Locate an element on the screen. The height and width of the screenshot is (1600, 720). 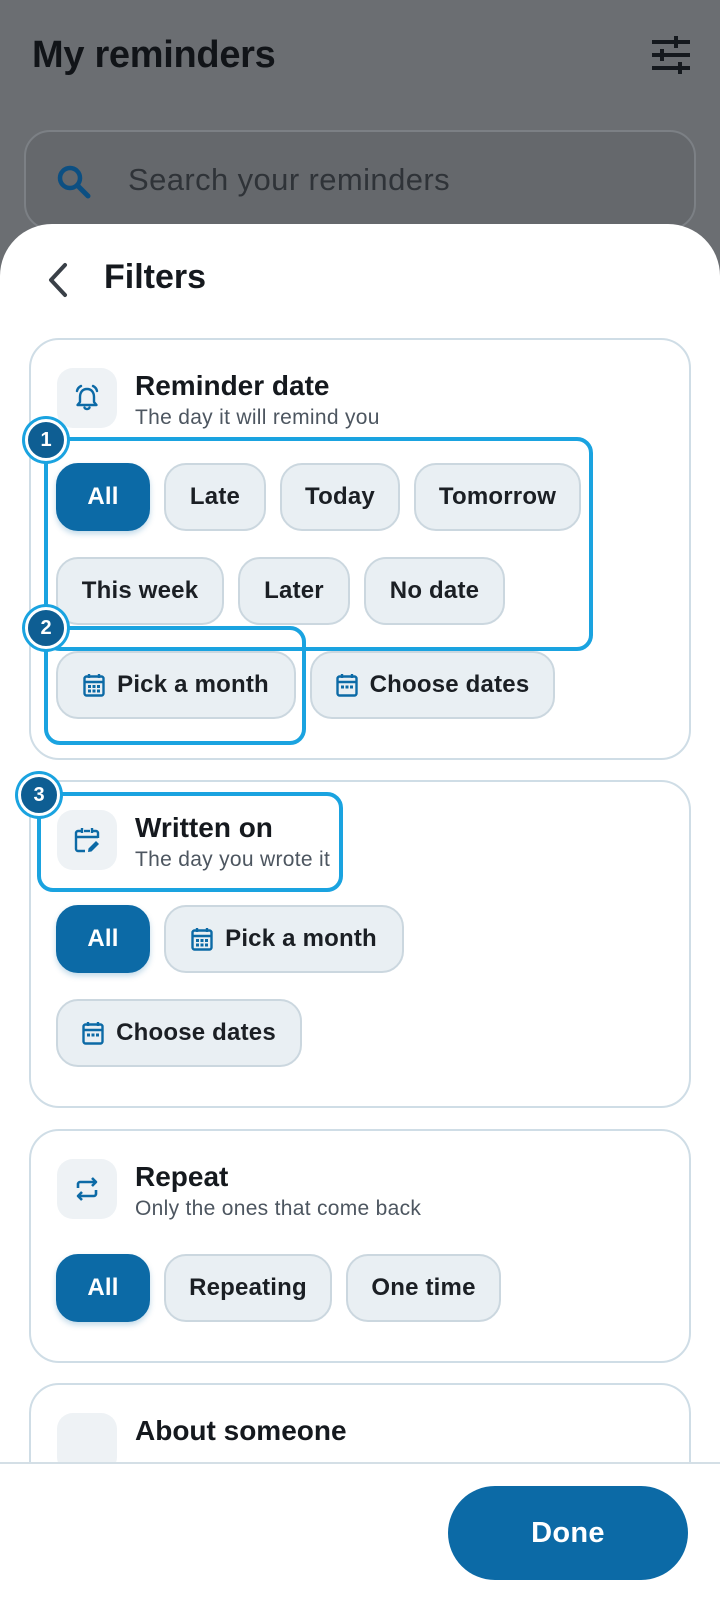
app-header: My reminders Search your reminders is located at coordinates (360, 115).